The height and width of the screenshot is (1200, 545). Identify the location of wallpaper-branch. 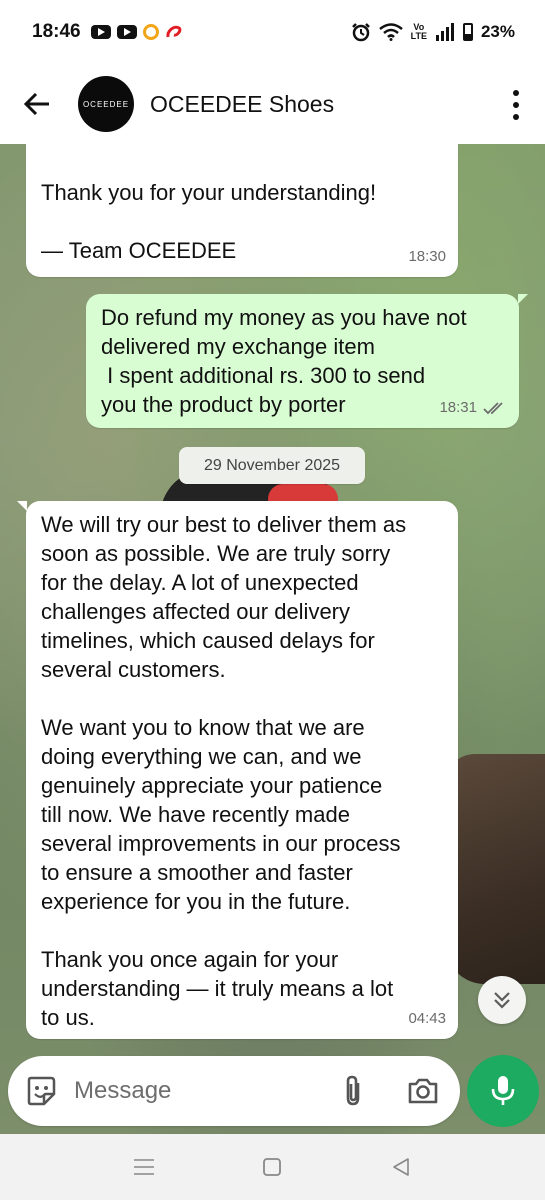
(495, 869).